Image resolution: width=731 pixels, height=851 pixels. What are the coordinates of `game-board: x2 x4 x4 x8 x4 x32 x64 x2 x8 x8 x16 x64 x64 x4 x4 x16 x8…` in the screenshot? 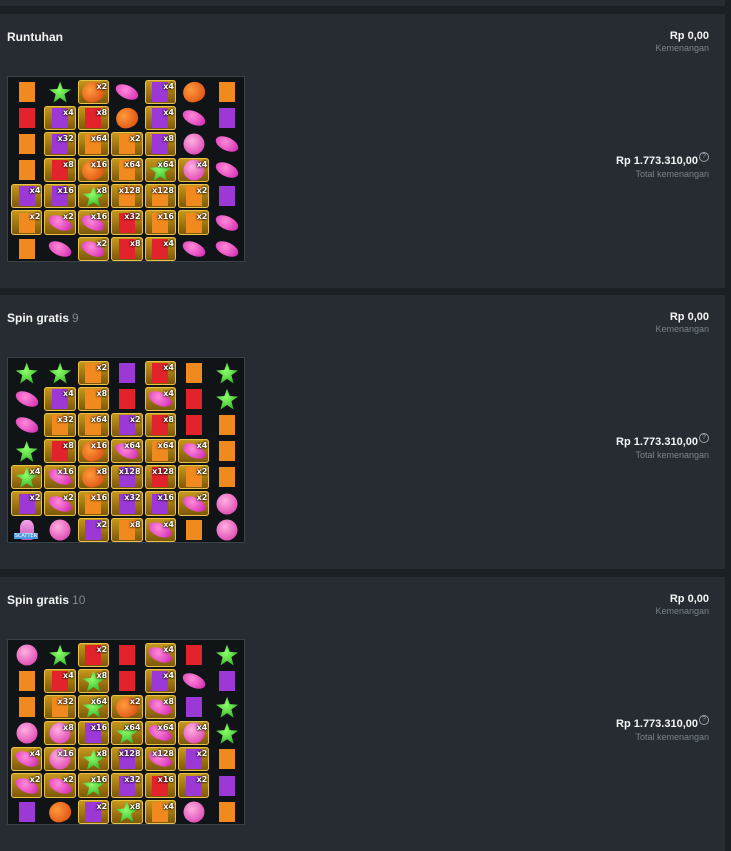 It's located at (126, 450).